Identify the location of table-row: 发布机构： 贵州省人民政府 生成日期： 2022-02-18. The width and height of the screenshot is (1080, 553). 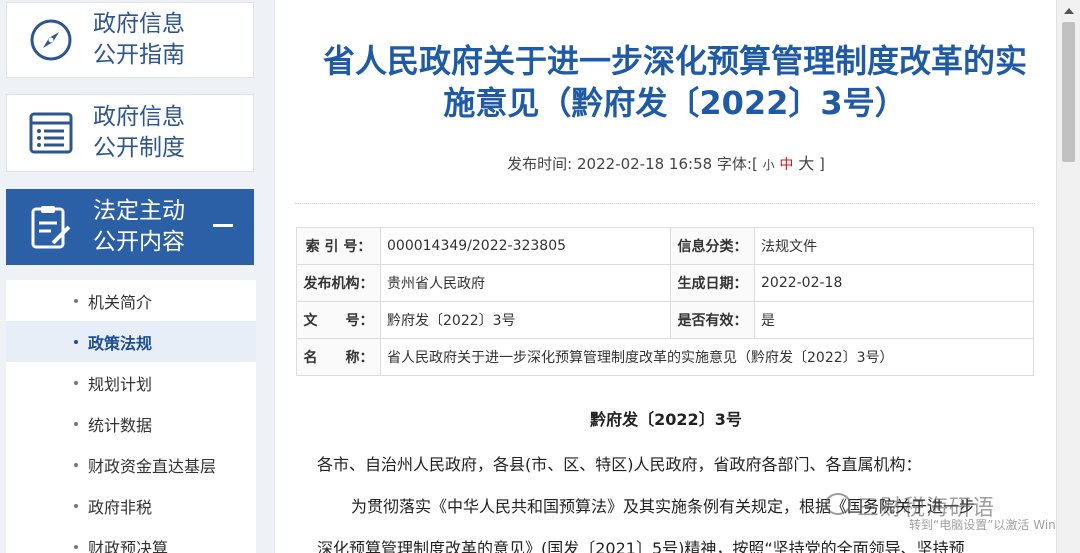
(665, 283).